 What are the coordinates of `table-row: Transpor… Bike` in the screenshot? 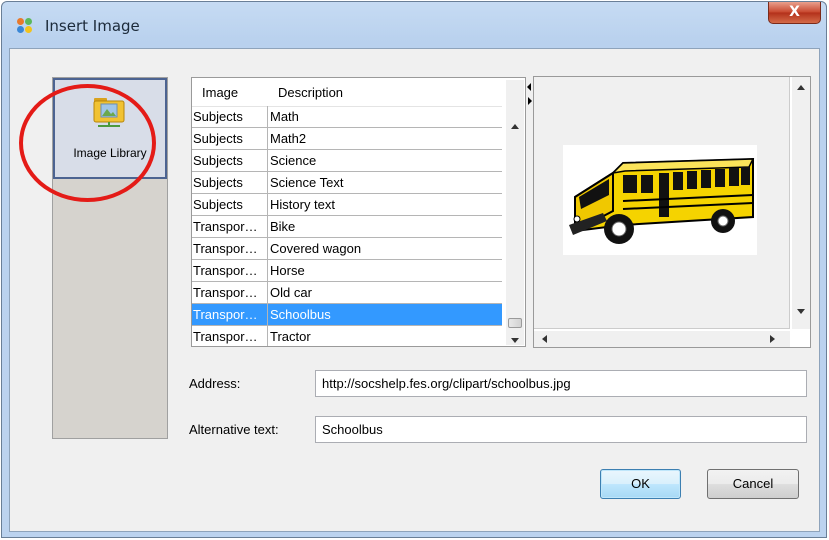 It's located at (347, 227).